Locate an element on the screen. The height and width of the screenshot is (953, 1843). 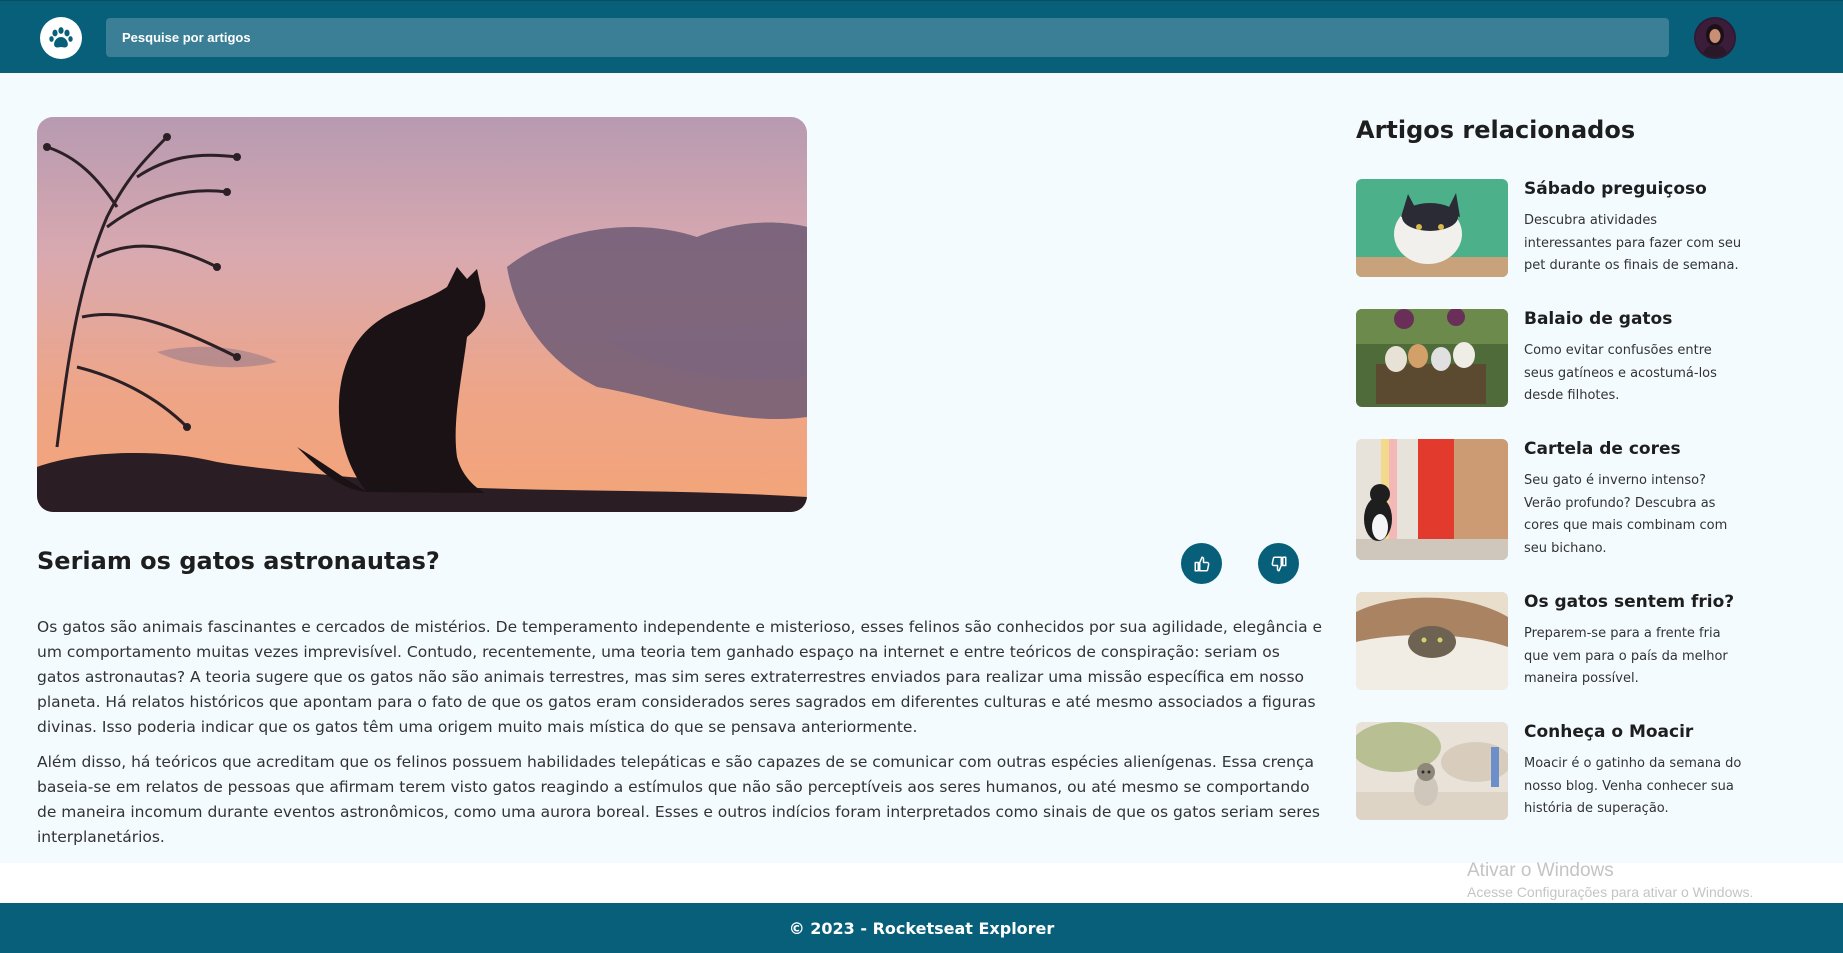
thumbs-down-icon is located at coordinates (1278, 563).